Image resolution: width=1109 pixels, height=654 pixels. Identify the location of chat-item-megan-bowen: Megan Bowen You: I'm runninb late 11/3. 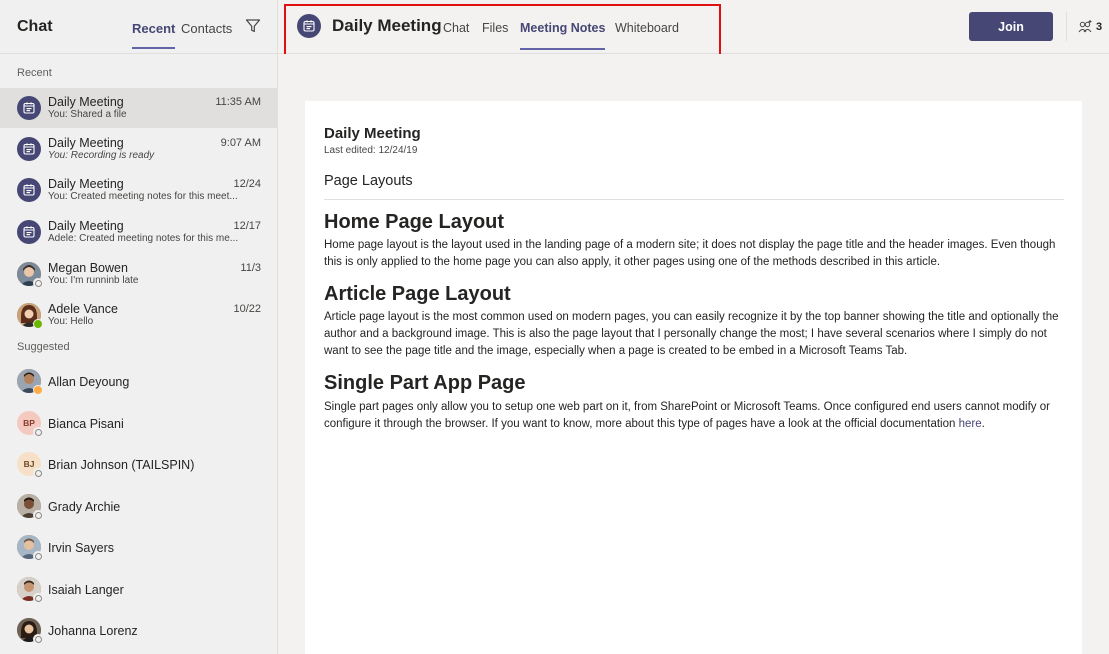
(138, 274).